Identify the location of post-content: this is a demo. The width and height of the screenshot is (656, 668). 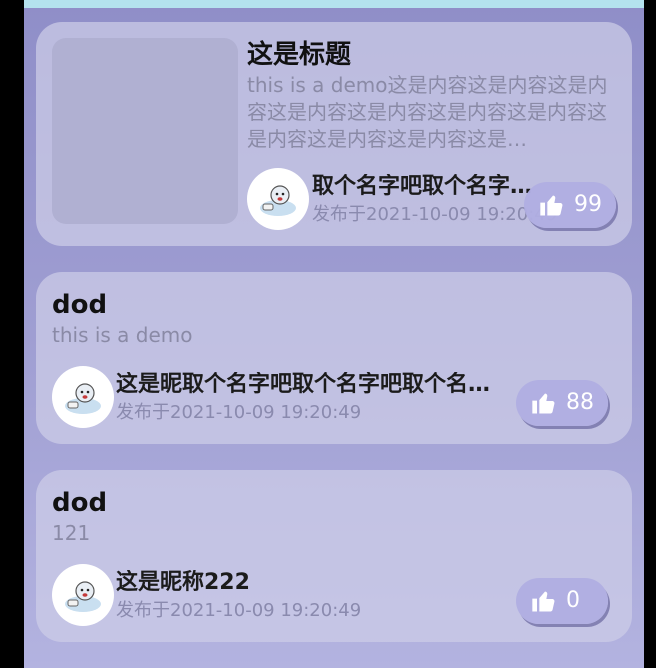
(122, 335).